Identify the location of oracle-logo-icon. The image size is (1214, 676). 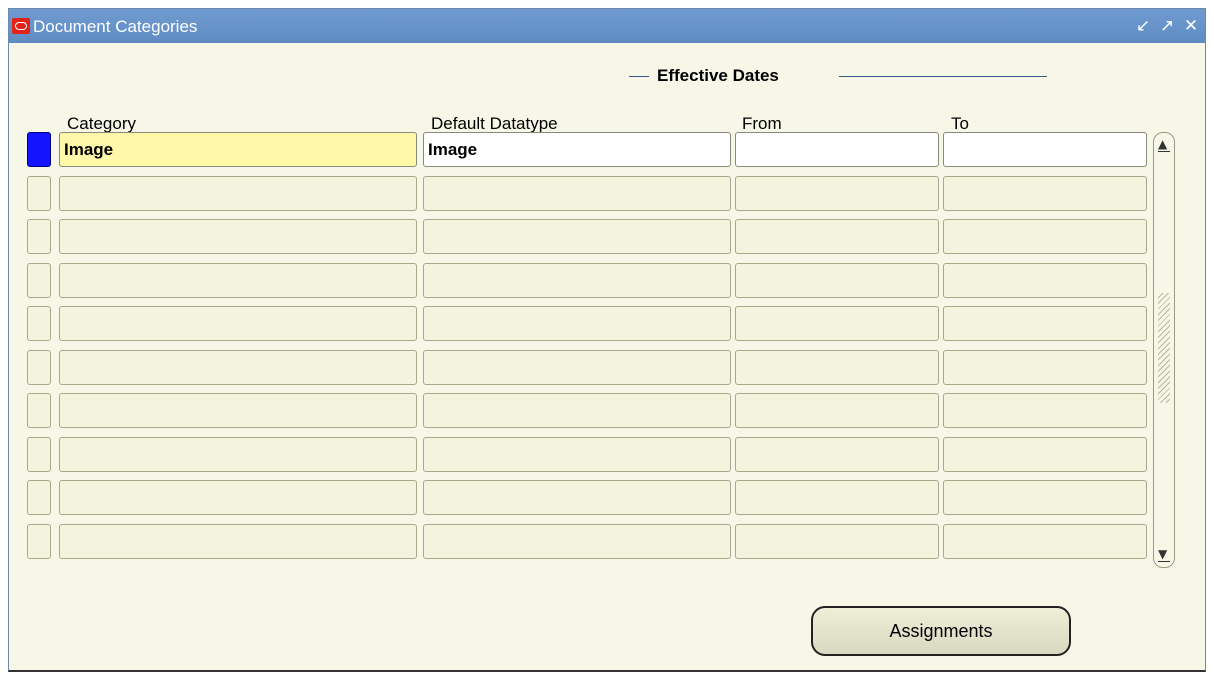
(21, 26).